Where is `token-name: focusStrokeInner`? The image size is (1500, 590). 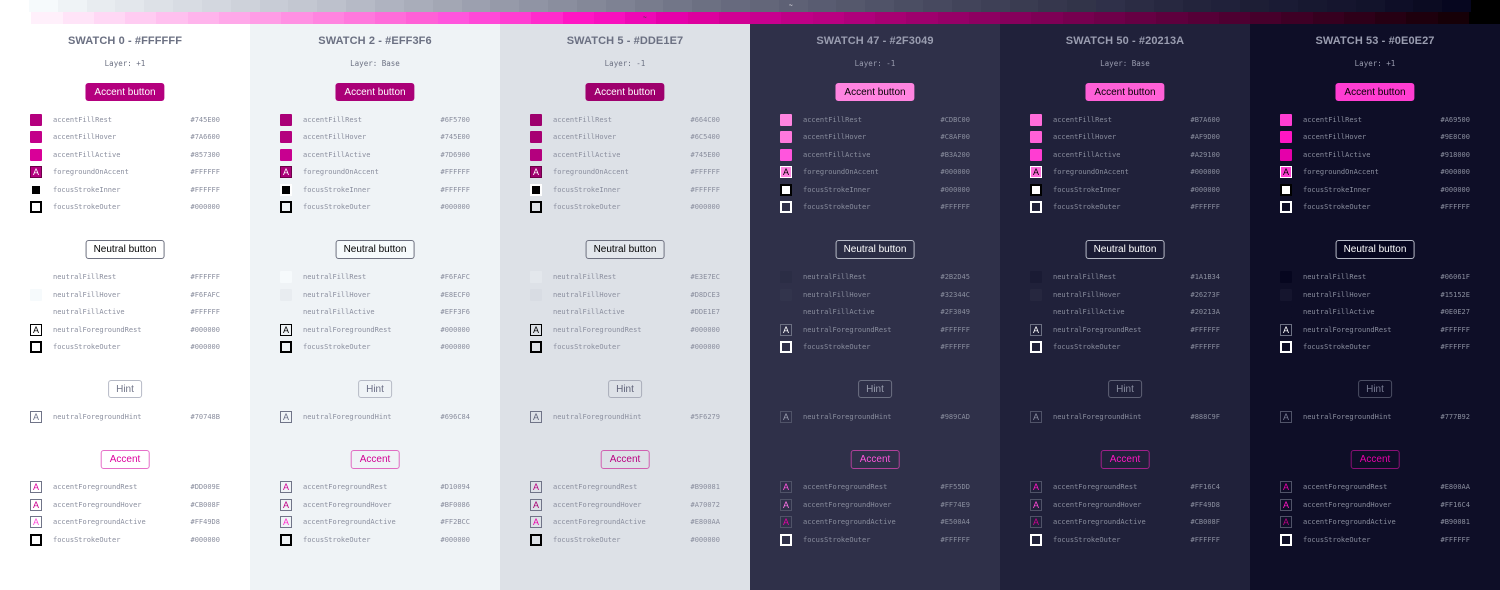
token-name: focusStrokeInner is located at coordinates (1337, 190).